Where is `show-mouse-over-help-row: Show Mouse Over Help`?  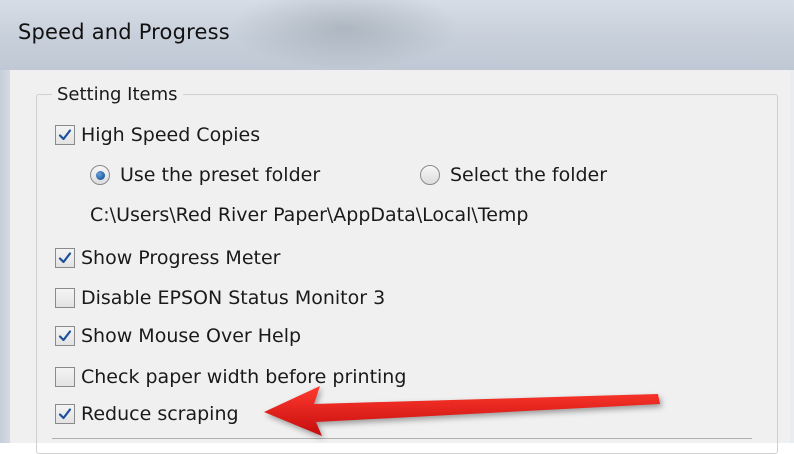
show-mouse-over-help-row: Show Mouse Over Help is located at coordinates (178, 336).